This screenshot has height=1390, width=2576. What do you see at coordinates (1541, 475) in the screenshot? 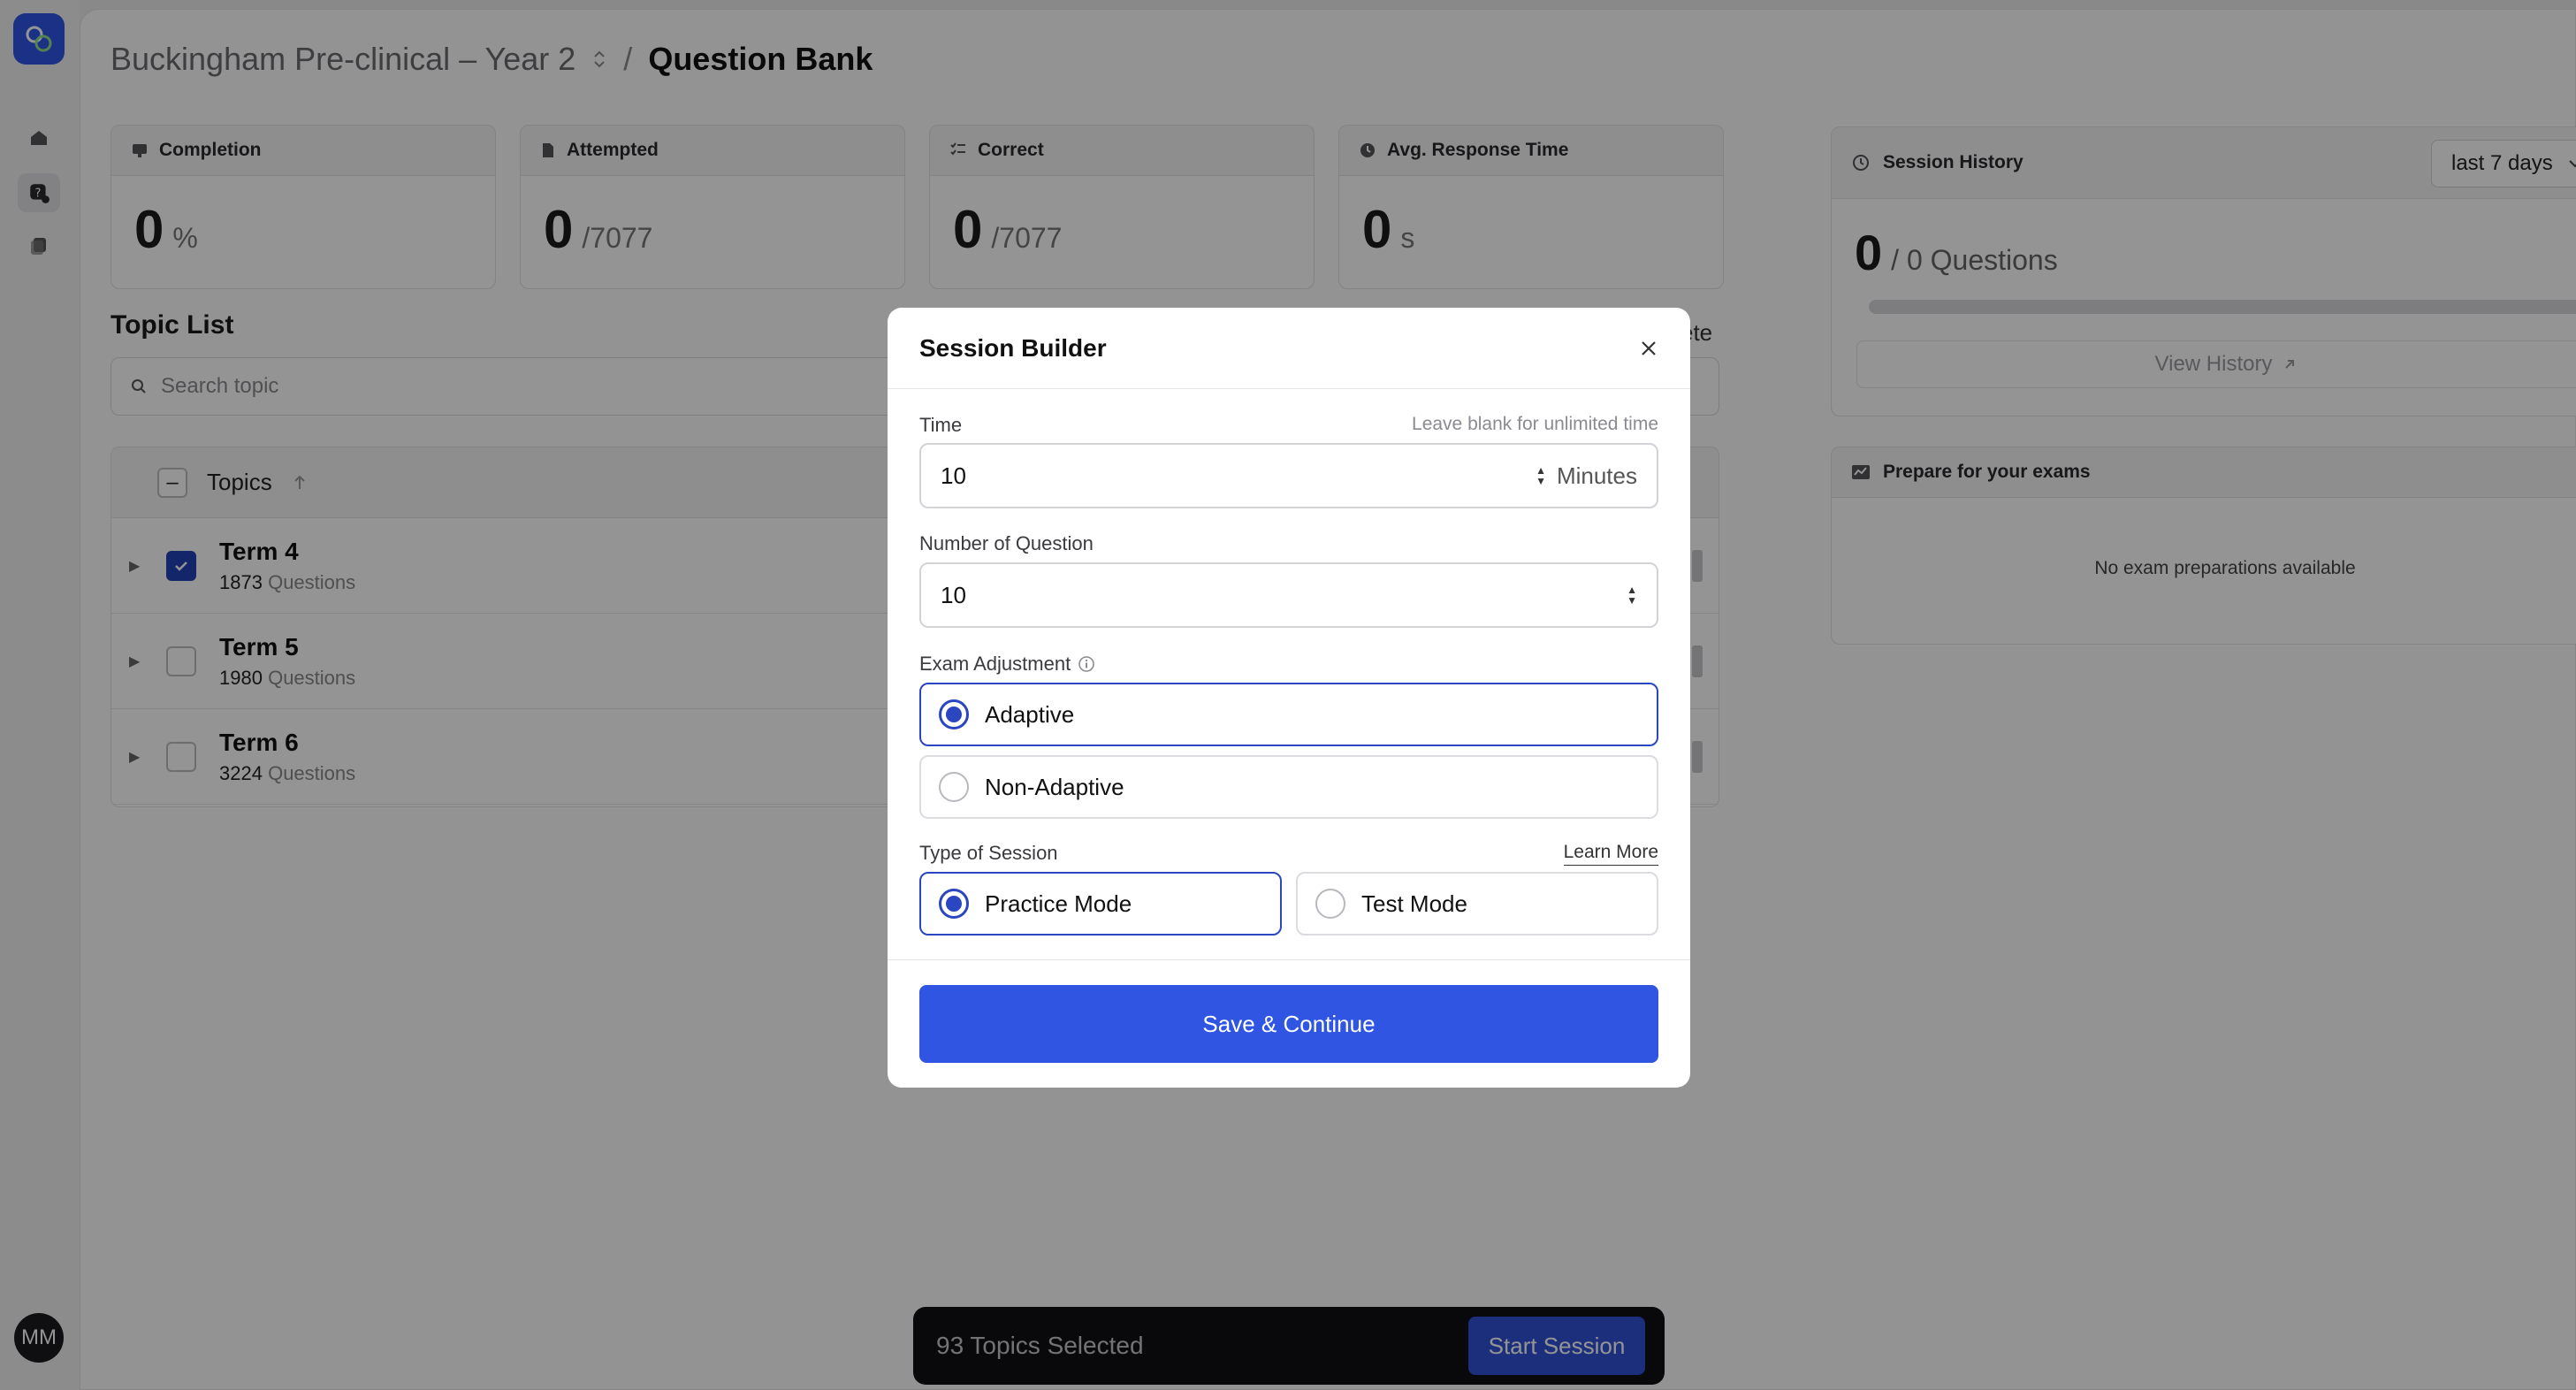
I see `time-stepper-icon: ▲ ▼` at bounding box center [1541, 475].